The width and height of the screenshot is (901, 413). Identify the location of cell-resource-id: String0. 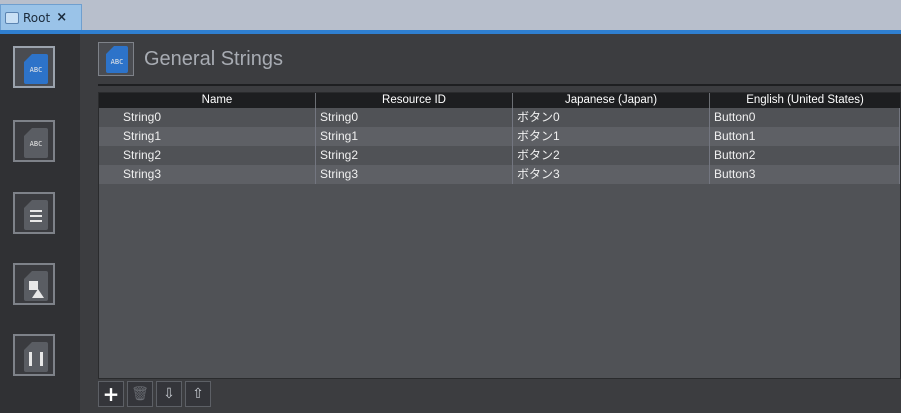
(414, 117).